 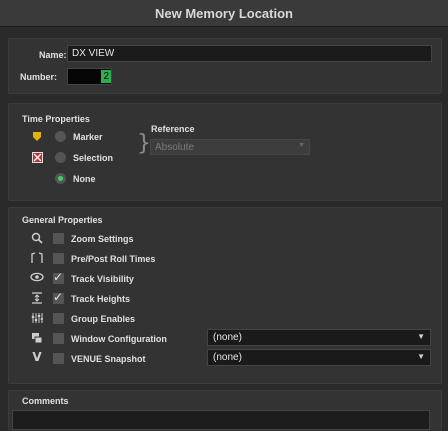 I want to click on window-config-checkbox, so click(x=58, y=338).